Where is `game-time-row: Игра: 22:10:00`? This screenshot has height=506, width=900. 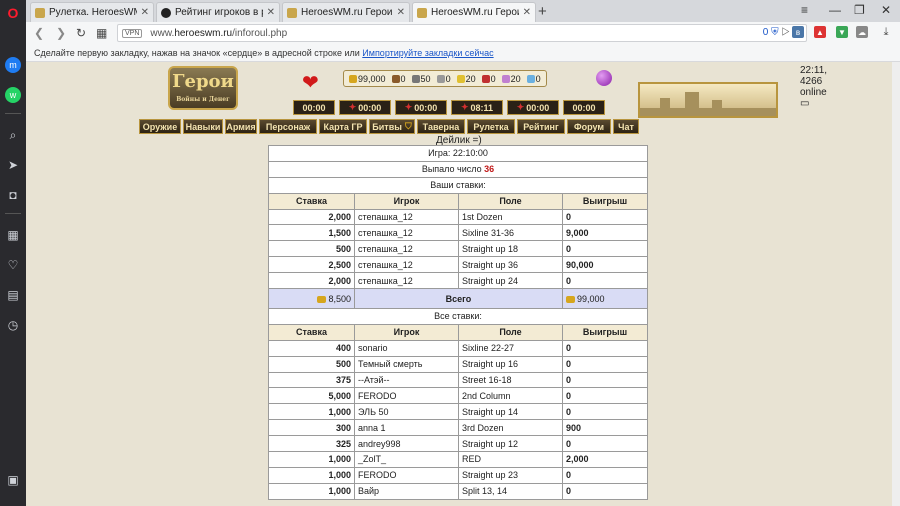
game-time-row: Игра: 22:10:00 is located at coordinates (458, 153).